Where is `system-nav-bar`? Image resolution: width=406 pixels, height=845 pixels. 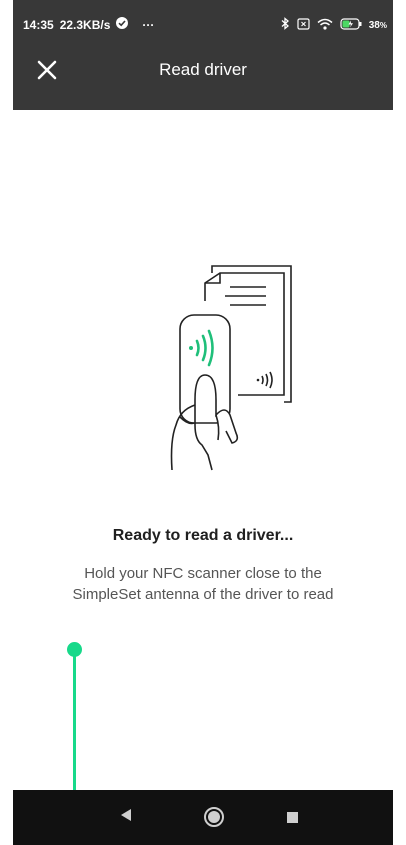
system-nav-bar is located at coordinates (203, 817).